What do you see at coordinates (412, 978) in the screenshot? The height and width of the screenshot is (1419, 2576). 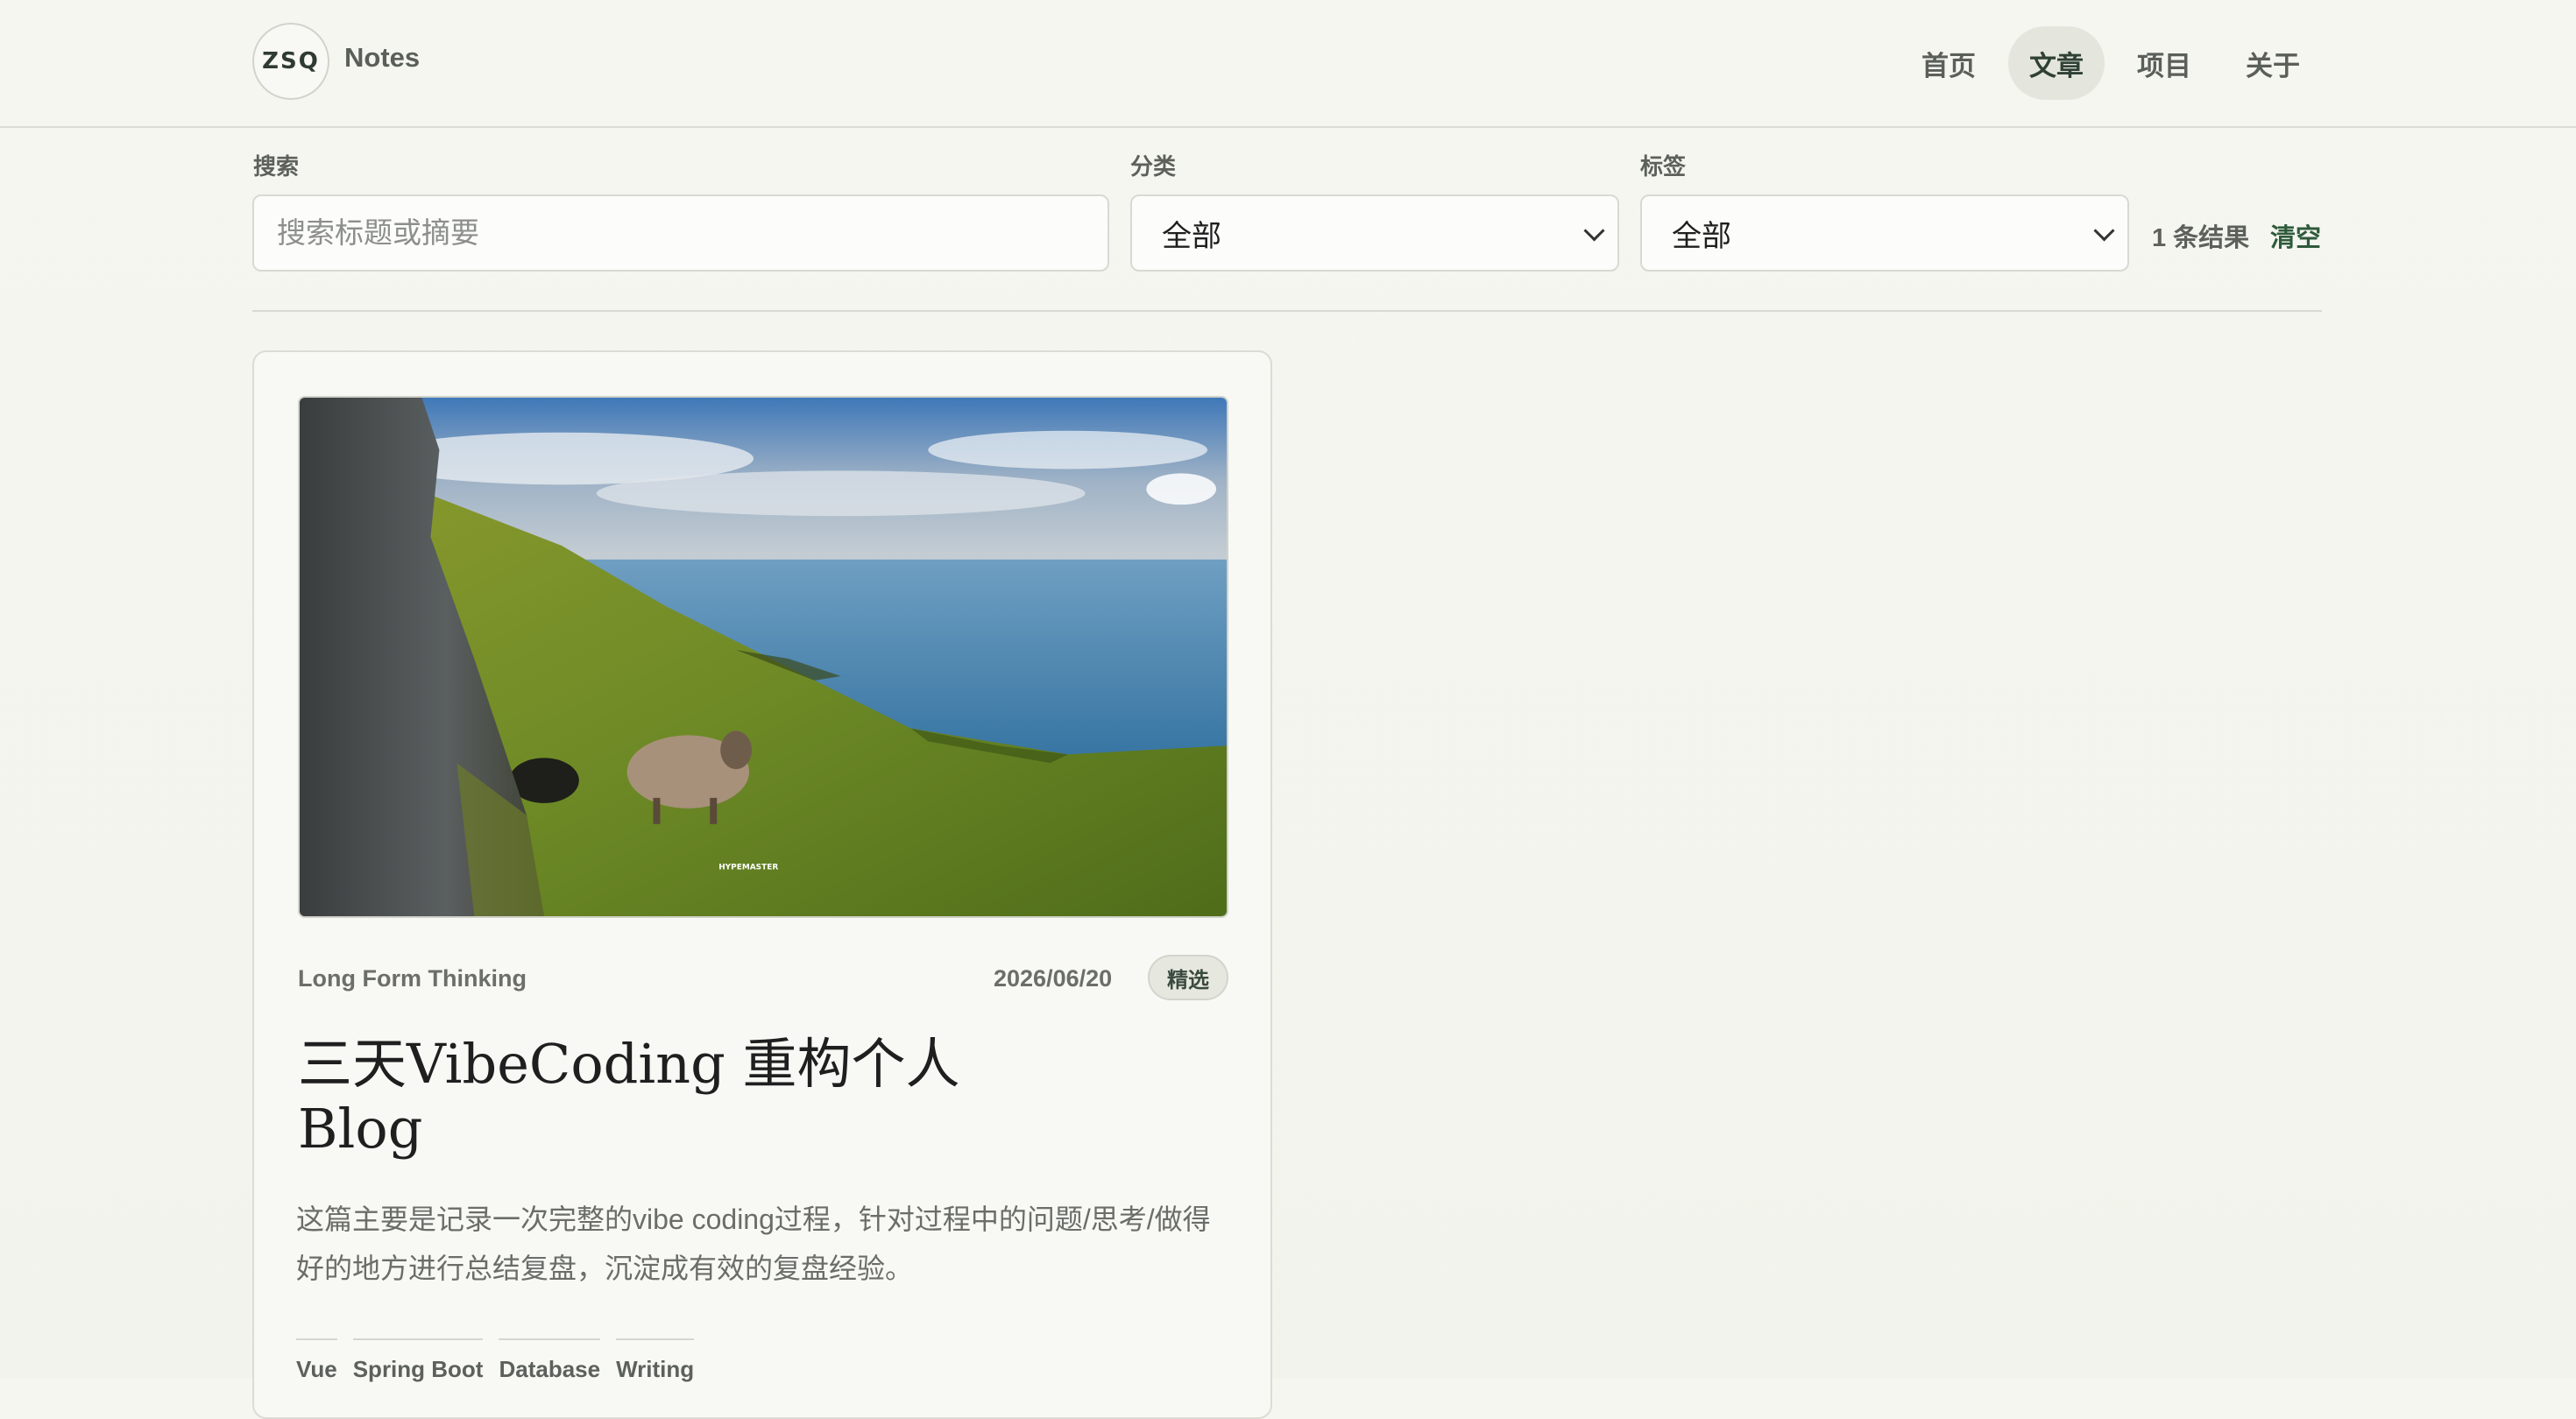 I see `post-category: Long Form Thinking` at bounding box center [412, 978].